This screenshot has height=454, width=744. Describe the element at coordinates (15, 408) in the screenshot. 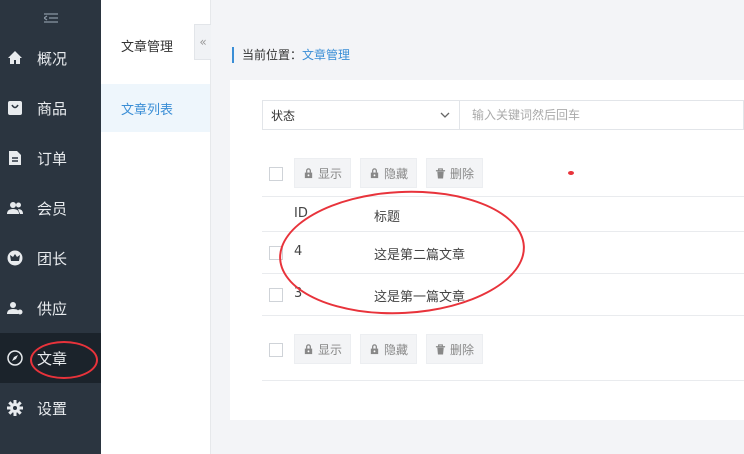

I see `gear-icon` at that location.